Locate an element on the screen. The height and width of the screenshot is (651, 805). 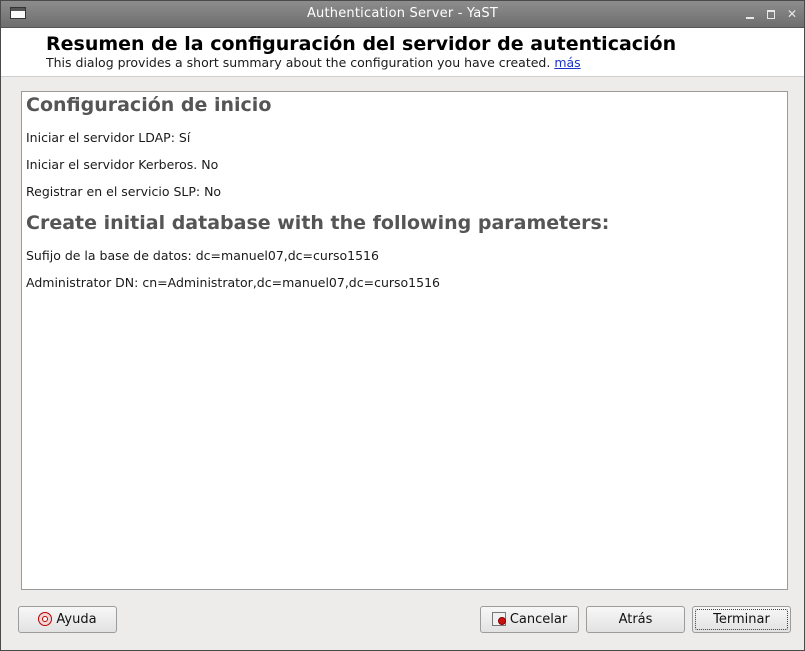
summary-line-ldap: Iniciar el servidor LDAP: Sí is located at coordinates (108, 137).